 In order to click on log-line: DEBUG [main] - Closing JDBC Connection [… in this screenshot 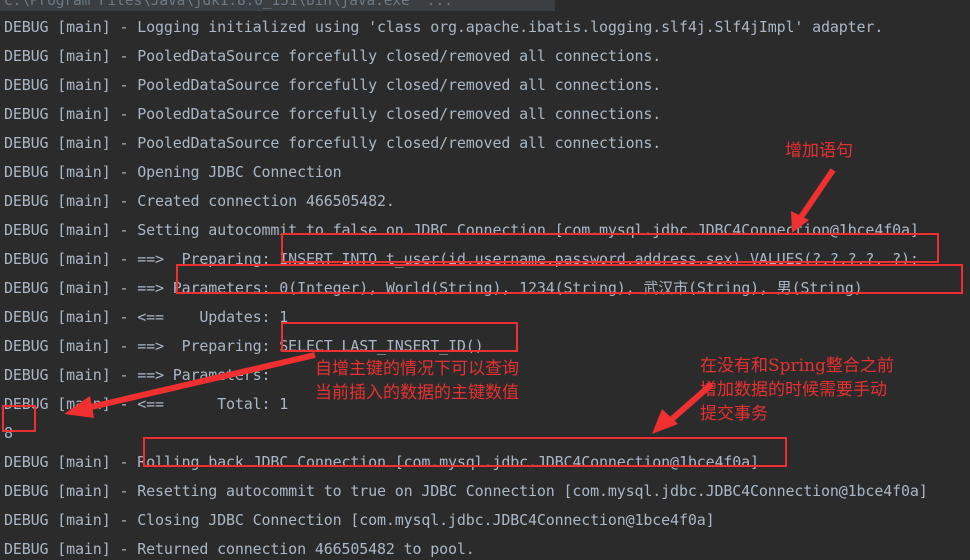, I will do `click(359, 520)`.